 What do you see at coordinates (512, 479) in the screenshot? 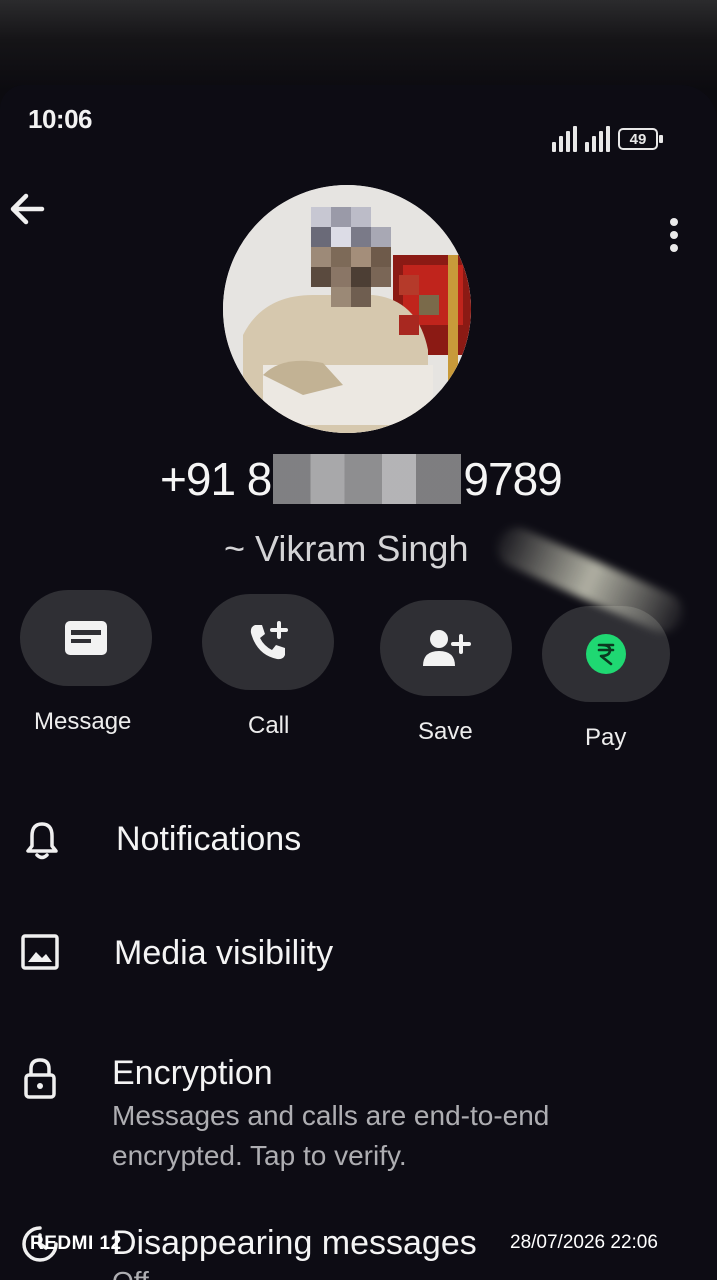
I see `phone-suffix: 9789` at bounding box center [512, 479].